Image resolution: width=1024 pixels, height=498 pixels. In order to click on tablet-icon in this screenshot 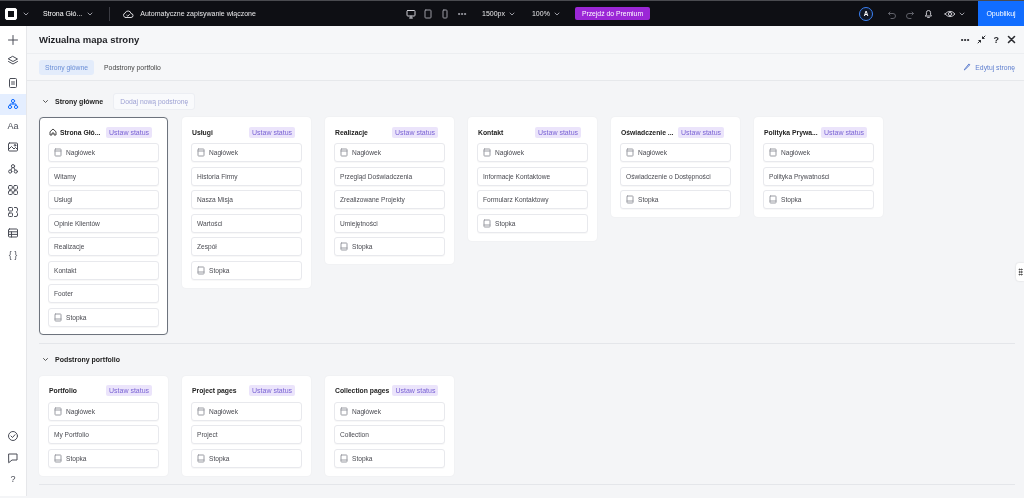, I will do `click(428, 13)`.